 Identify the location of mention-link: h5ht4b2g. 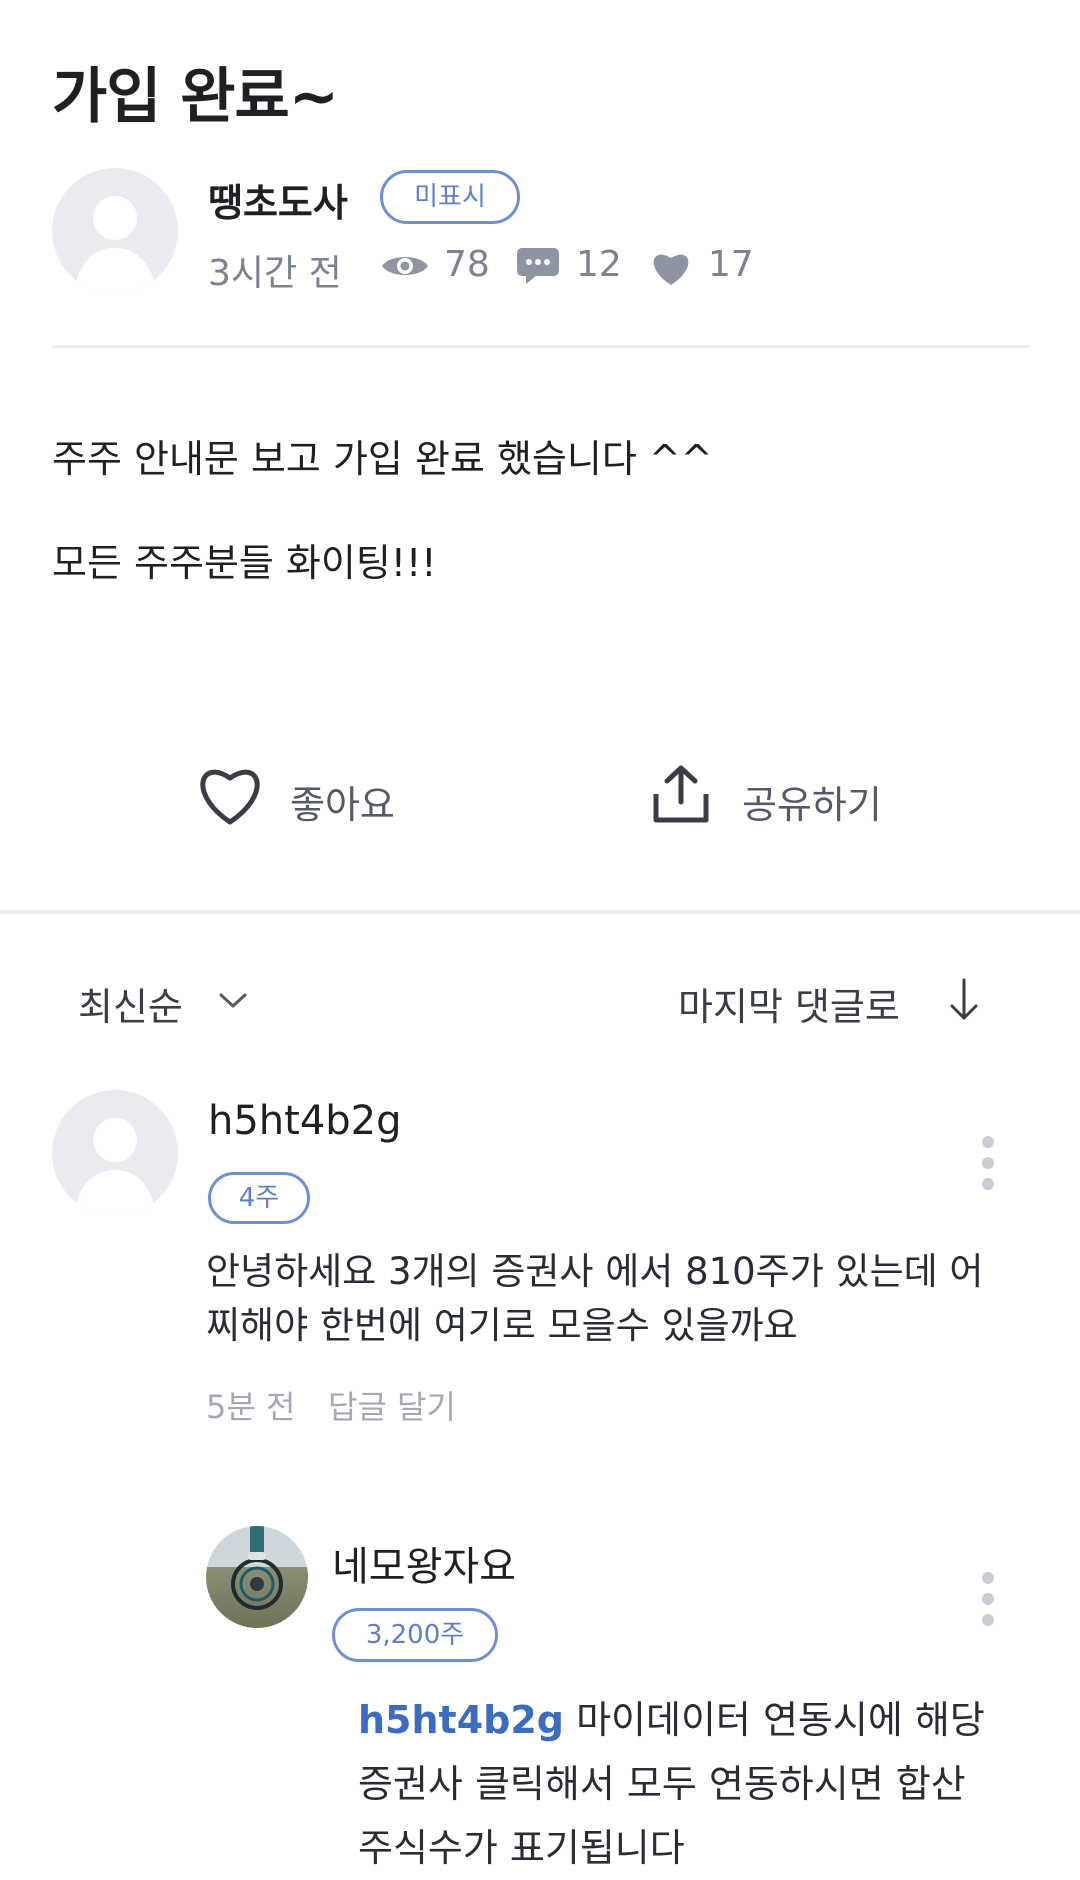
(461, 1720).